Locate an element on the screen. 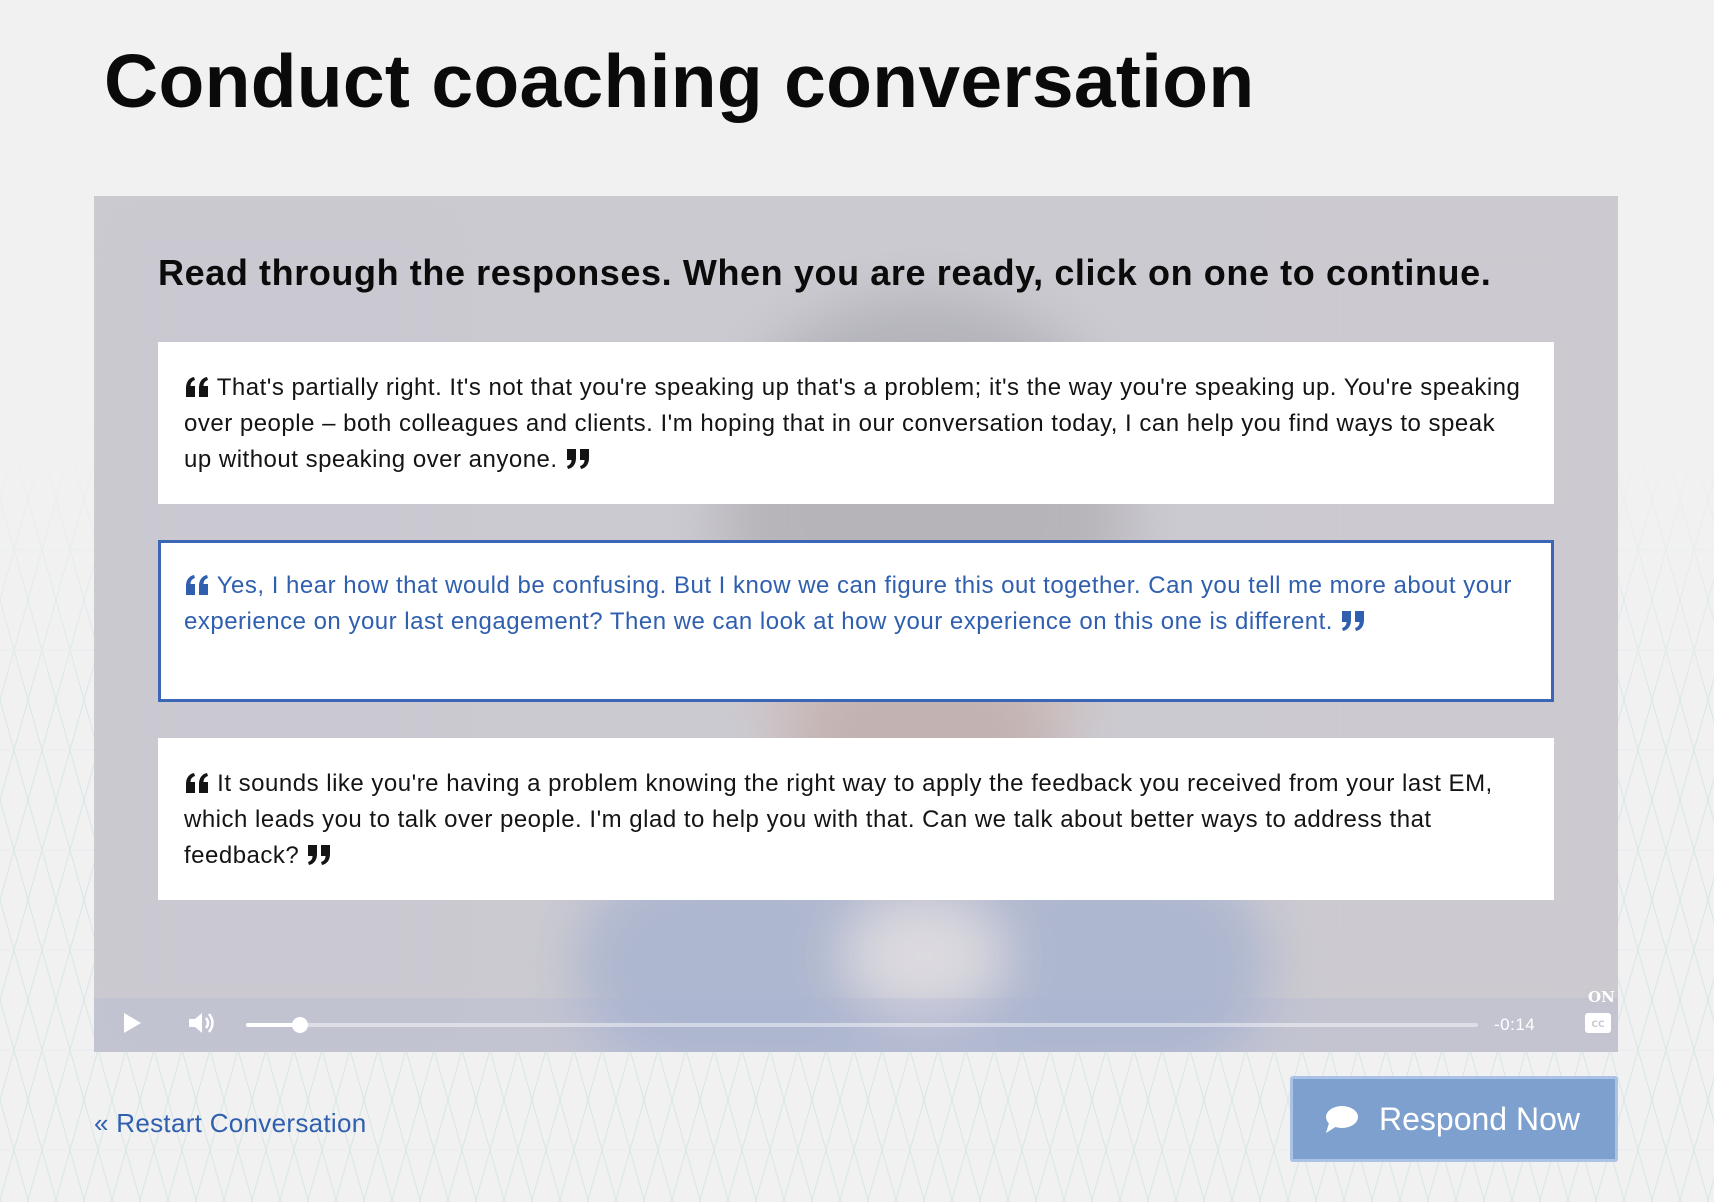 The width and height of the screenshot is (1714, 1202). volume-icon is located at coordinates (202, 1025).